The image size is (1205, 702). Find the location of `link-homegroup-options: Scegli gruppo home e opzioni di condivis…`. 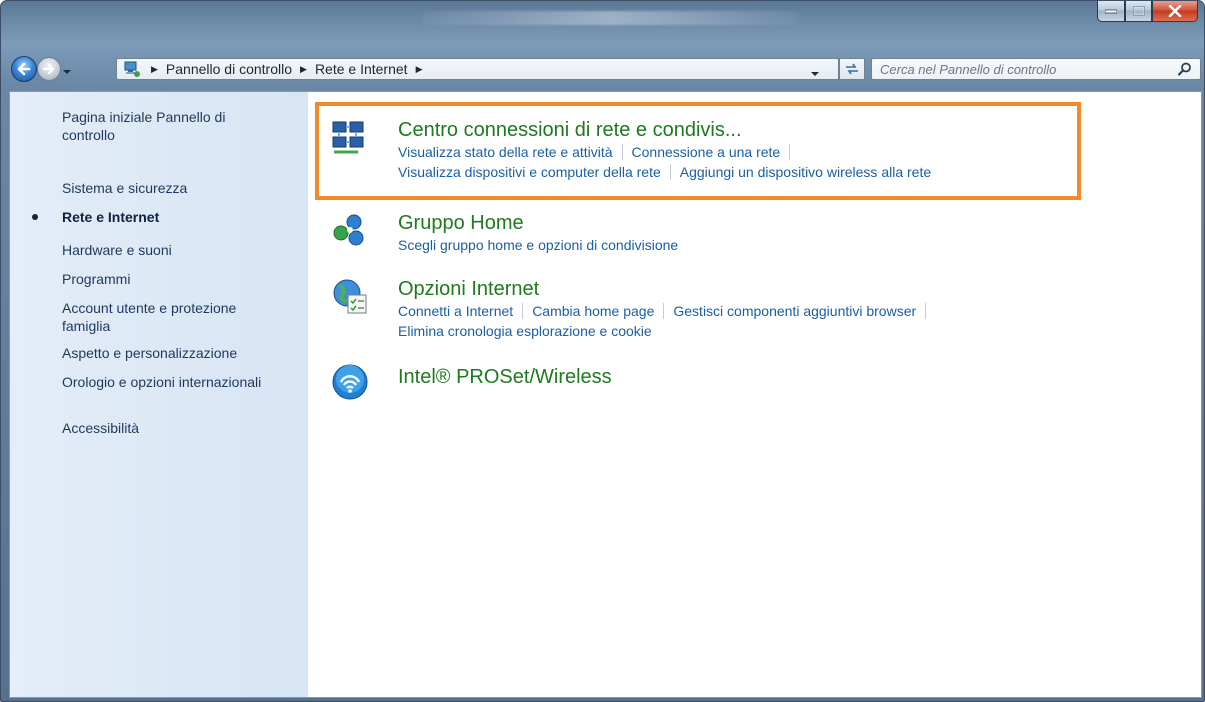

link-homegroup-options: Scegli gruppo home e opzioni di condivis… is located at coordinates (538, 245).